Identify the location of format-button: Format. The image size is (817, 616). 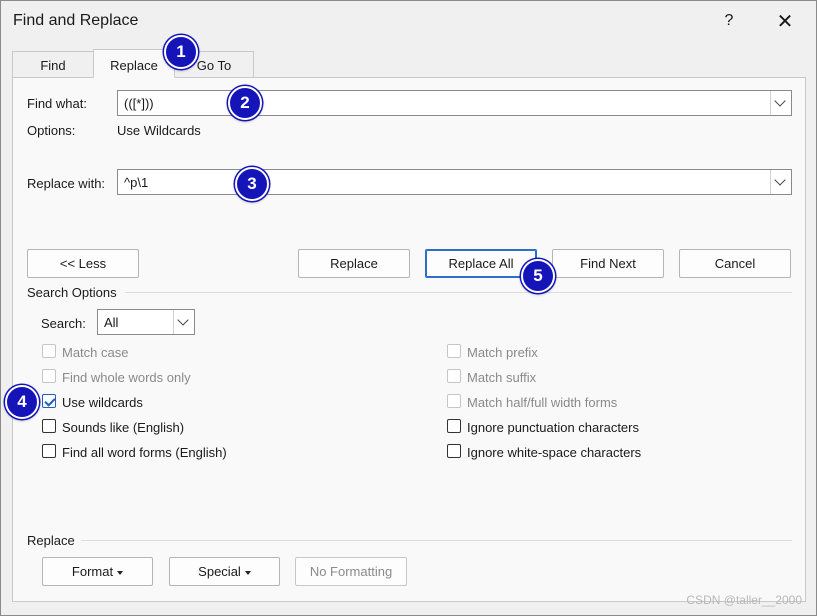
(97, 571).